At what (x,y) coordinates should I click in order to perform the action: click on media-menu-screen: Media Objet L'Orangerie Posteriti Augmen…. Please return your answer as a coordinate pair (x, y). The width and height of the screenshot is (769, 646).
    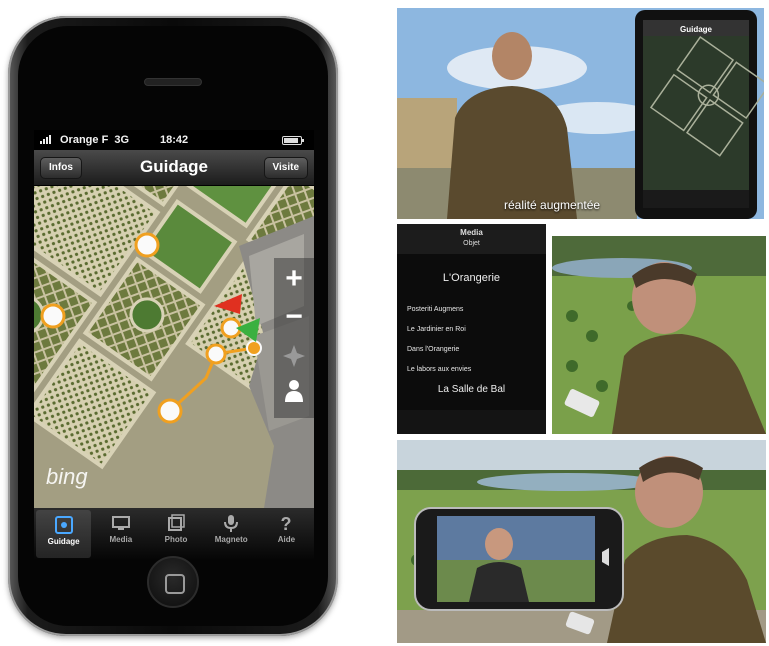
    Looking at the image, I should click on (471, 329).